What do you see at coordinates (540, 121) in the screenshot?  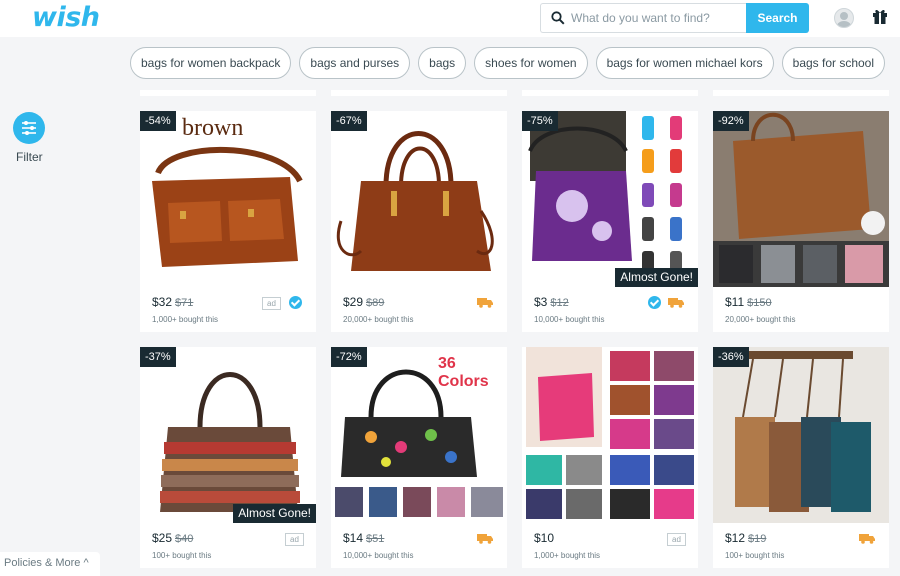 I see `discount-badge: -75%` at bounding box center [540, 121].